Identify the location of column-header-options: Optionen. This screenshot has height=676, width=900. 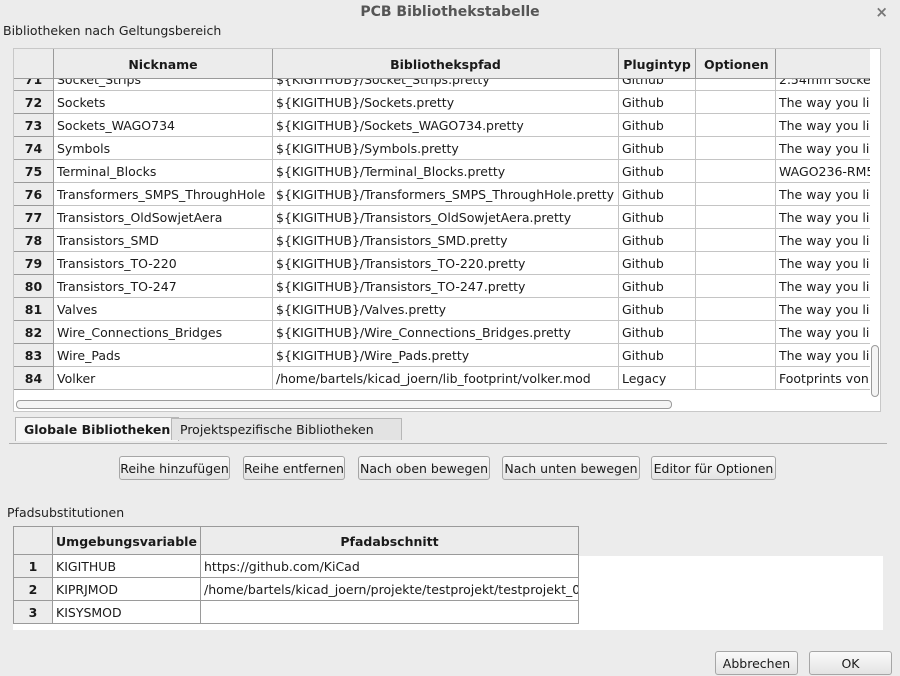
(736, 64).